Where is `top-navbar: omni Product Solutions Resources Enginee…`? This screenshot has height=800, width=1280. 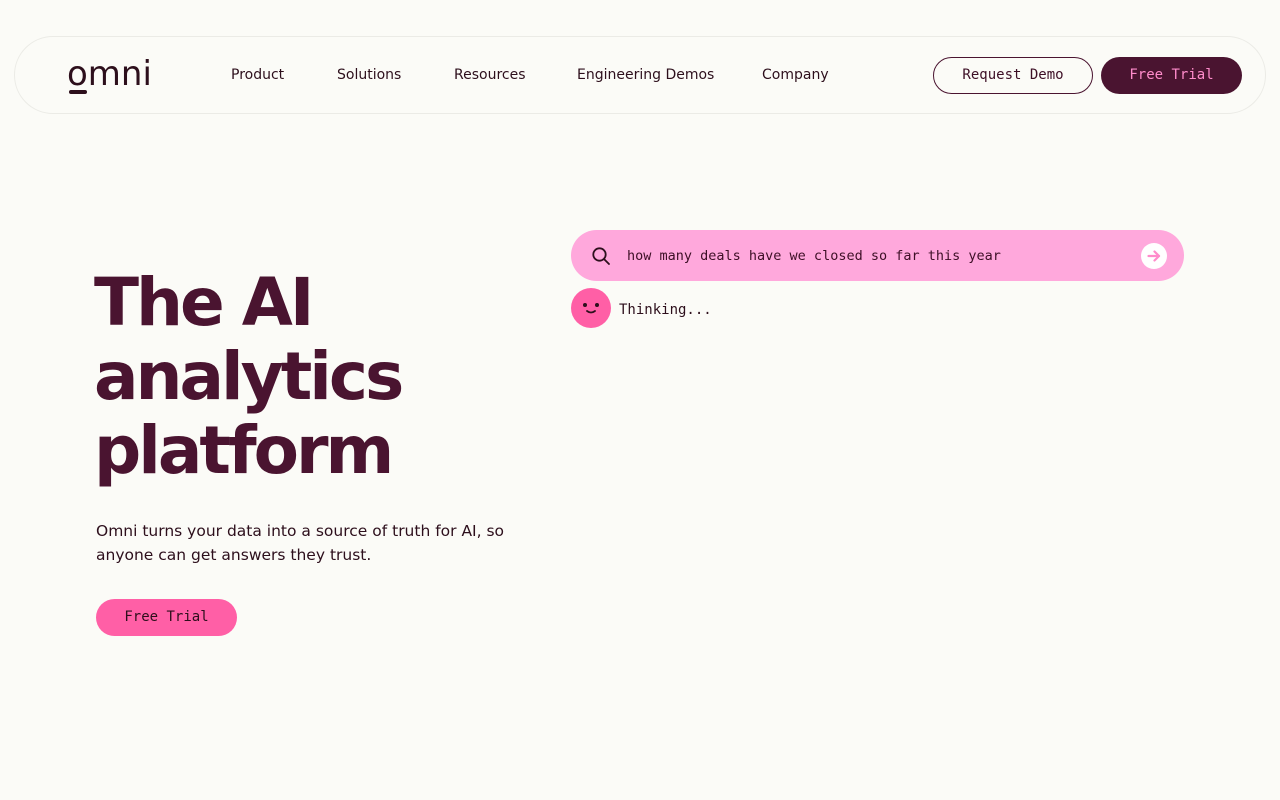
top-navbar: omni Product Solutions Resources Enginee… is located at coordinates (640, 75).